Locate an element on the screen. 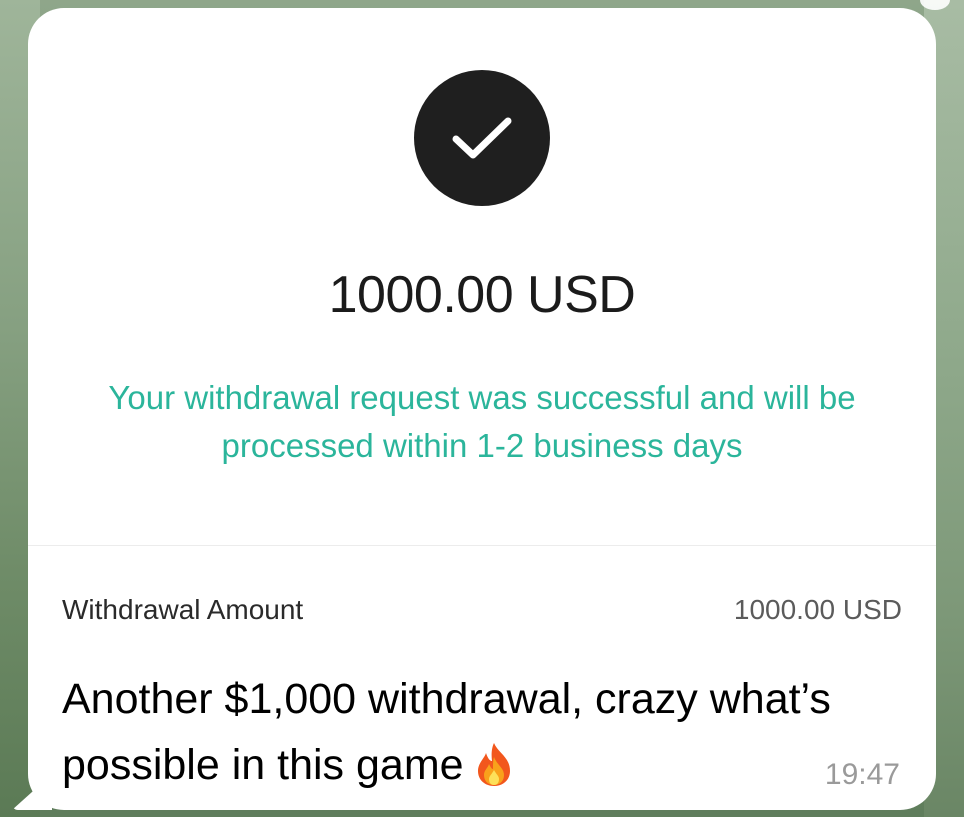  message-timestamp: 19:47 is located at coordinates (862, 774).